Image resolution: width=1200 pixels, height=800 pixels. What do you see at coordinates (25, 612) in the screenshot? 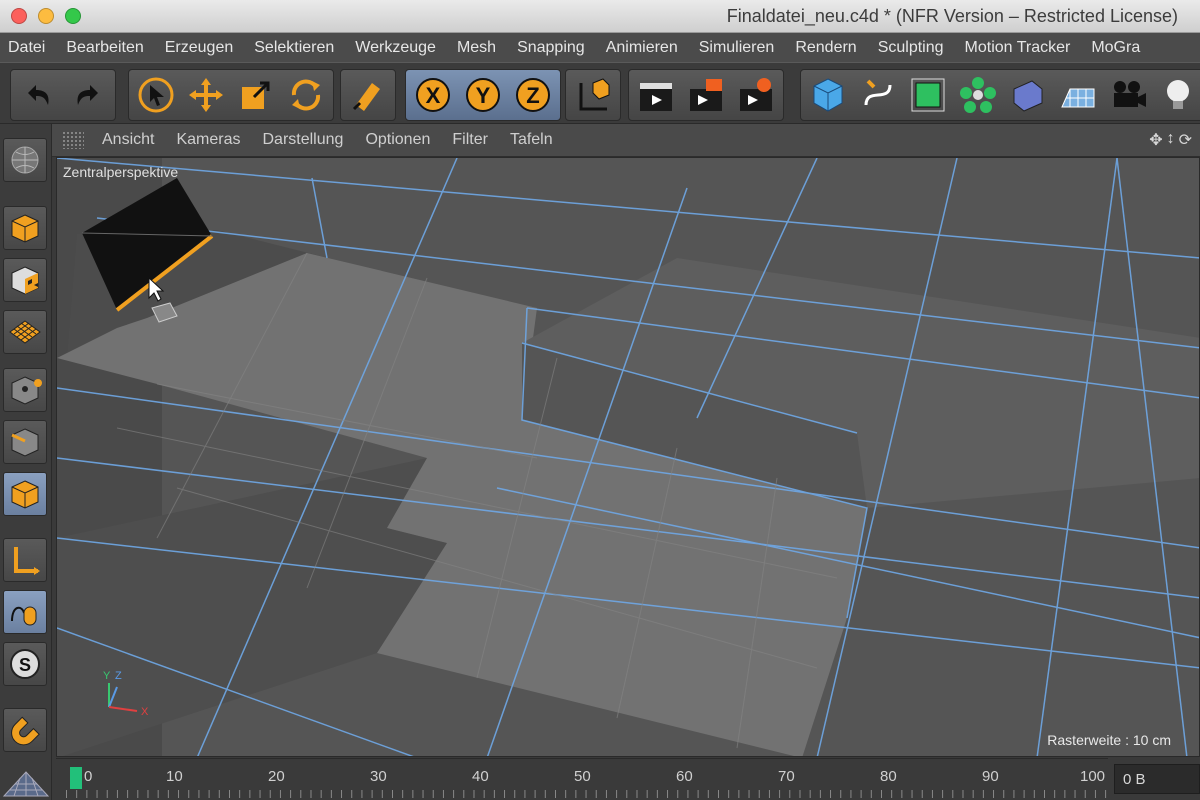
I see `tweak-mode-icon` at bounding box center [25, 612].